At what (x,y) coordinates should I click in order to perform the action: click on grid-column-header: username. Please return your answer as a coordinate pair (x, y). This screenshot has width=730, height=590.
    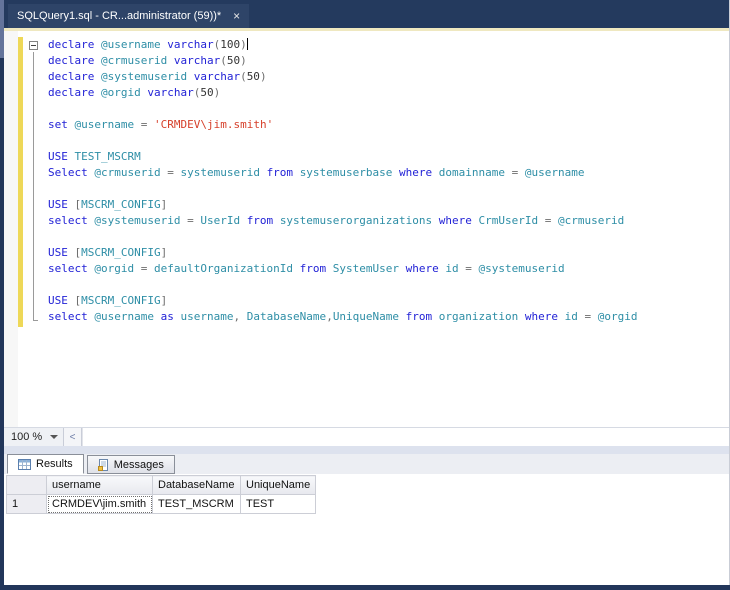
    Looking at the image, I should click on (99, 485).